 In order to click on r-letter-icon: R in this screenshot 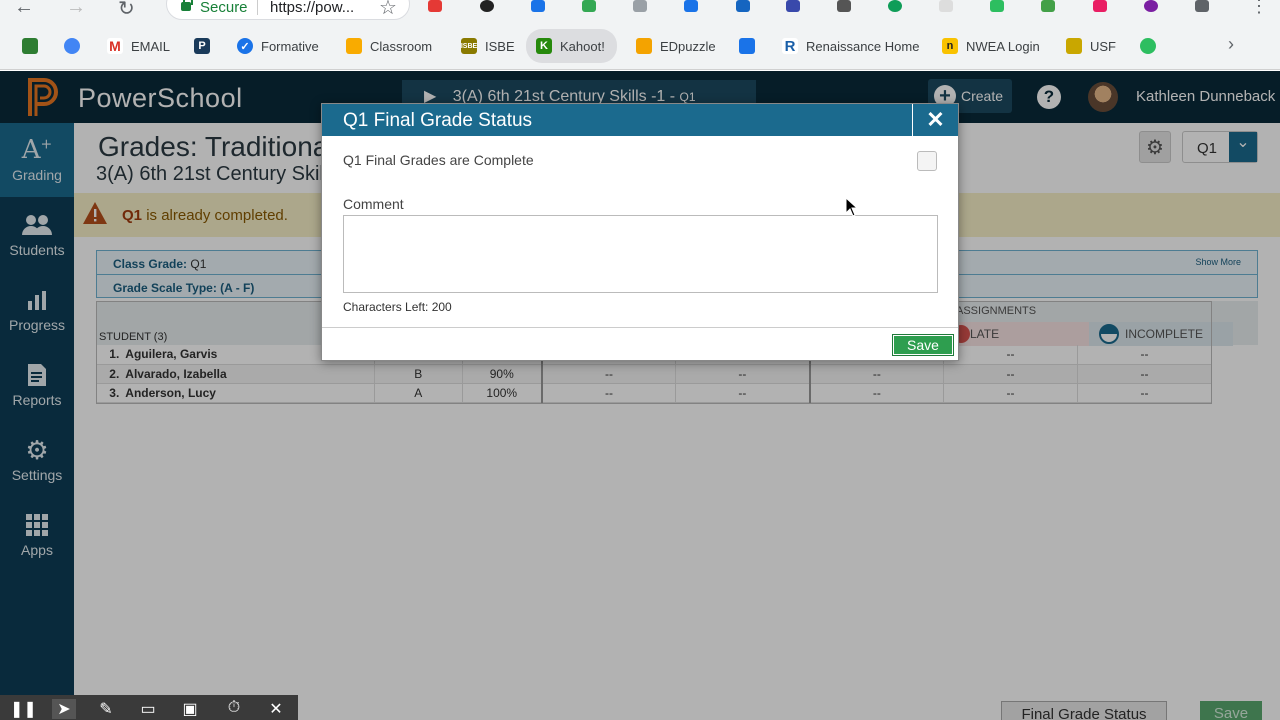, I will do `click(790, 46)`.